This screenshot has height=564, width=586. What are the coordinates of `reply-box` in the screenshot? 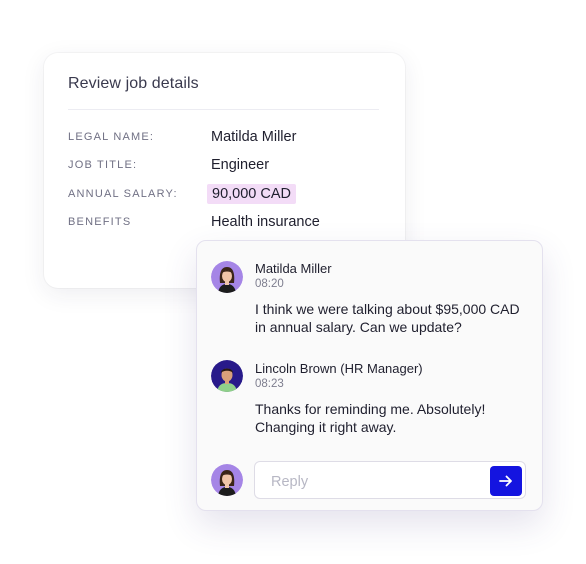 It's located at (390, 480).